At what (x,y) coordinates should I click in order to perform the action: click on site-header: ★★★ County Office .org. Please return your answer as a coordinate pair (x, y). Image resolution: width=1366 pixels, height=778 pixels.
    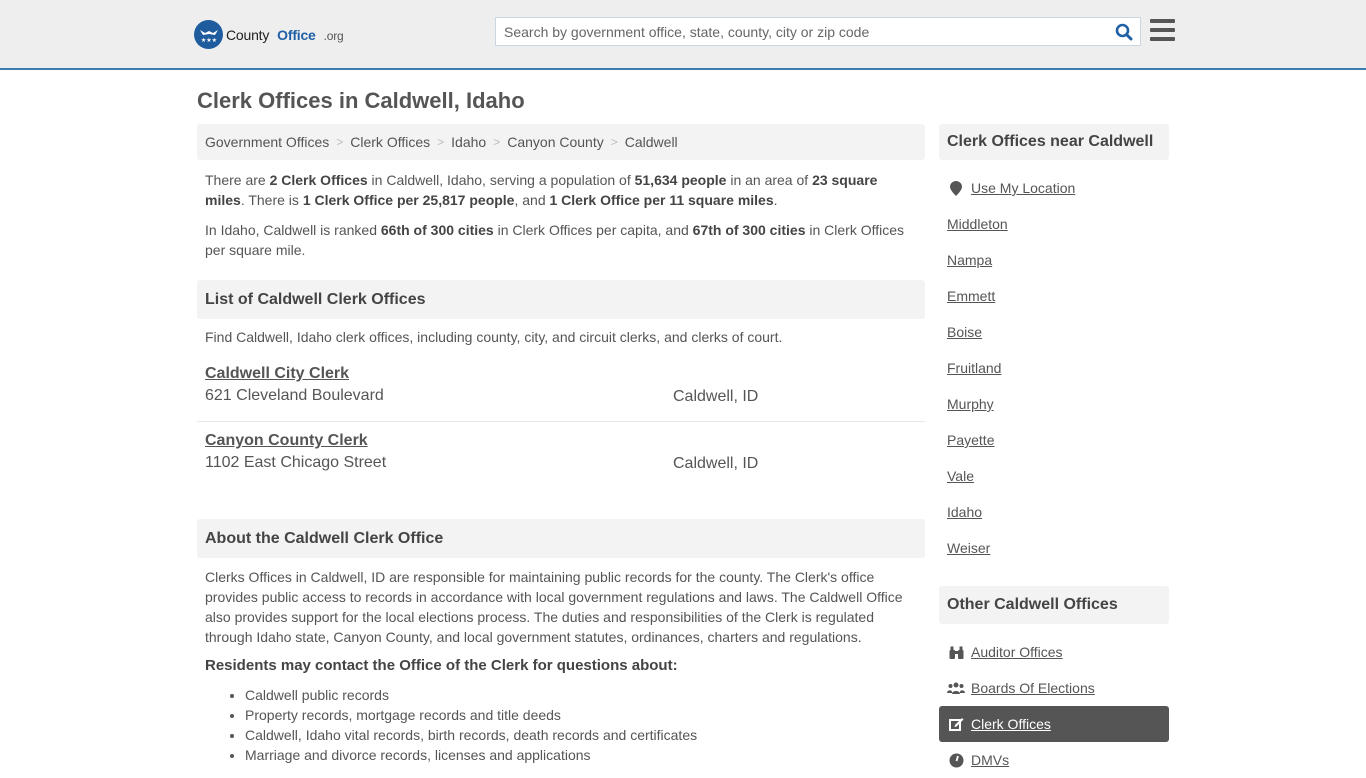
    Looking at the image, I should click on (683, 35).